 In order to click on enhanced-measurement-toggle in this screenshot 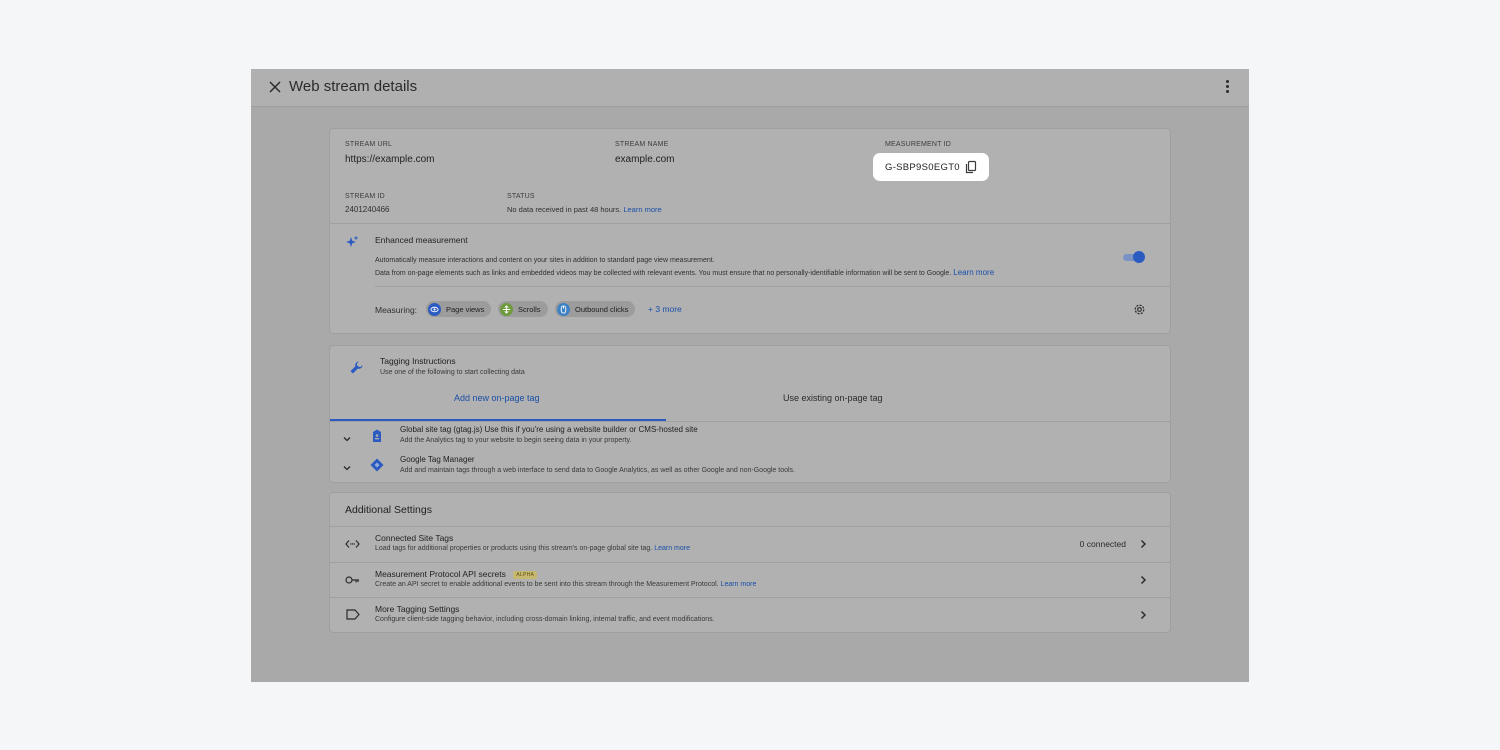, I will do `click(1134, 257)`.